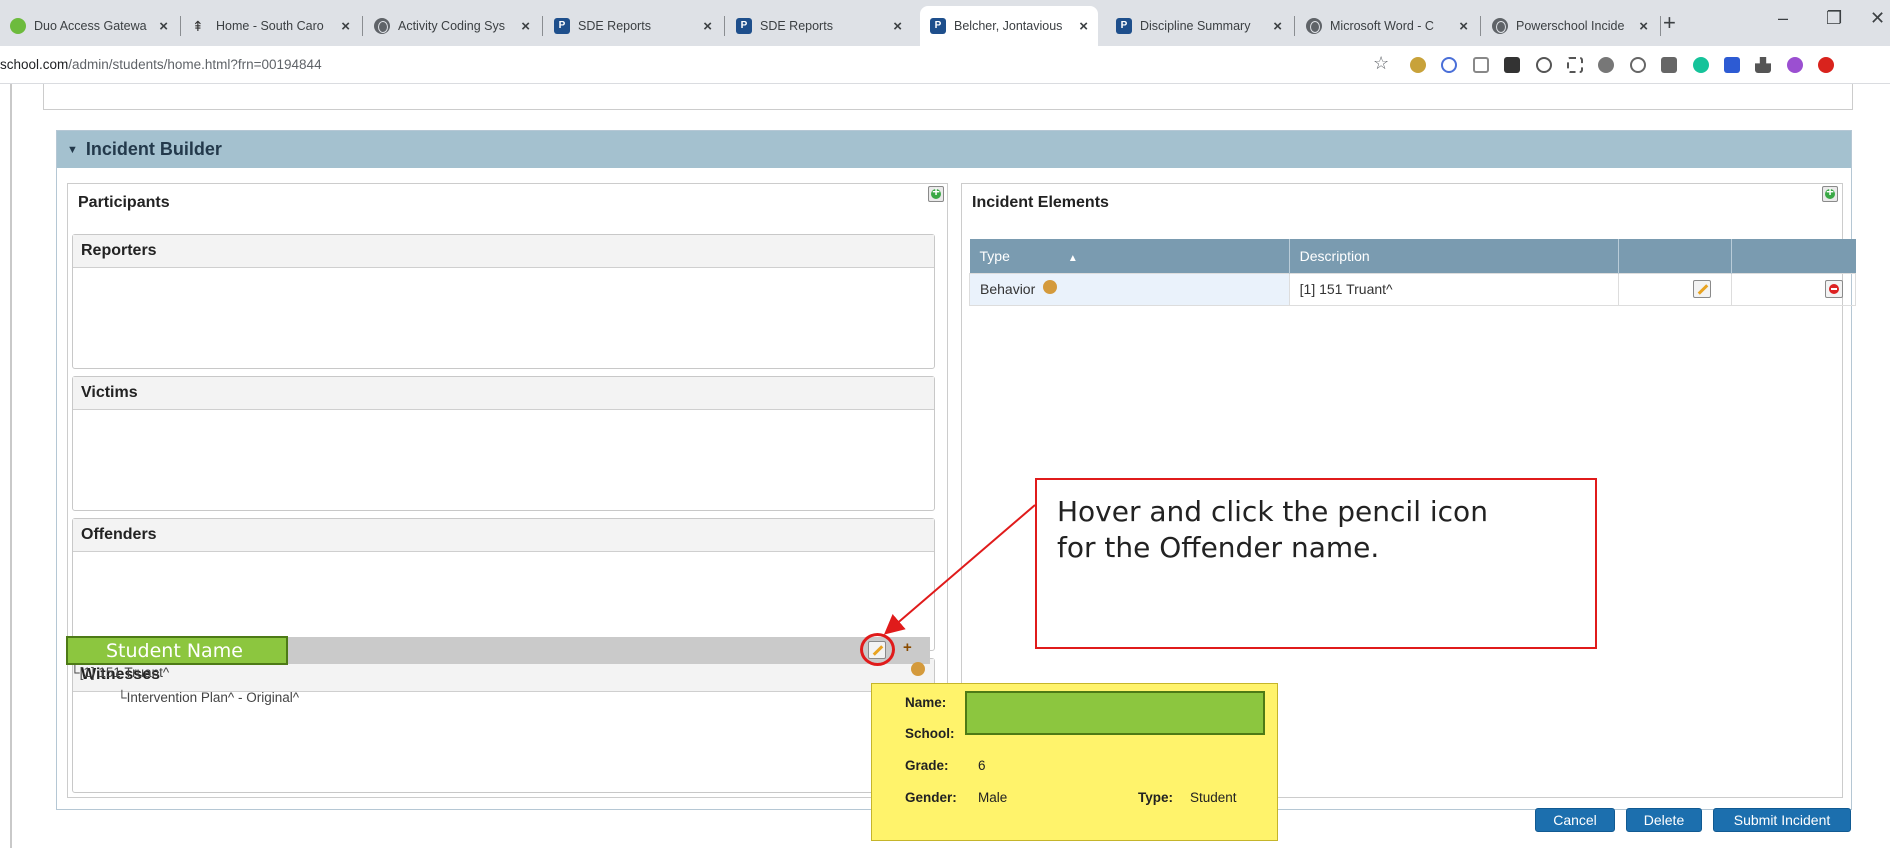 This screenshot has height=848, width=1890. I want to click on witnesses-section: Witnesses, so click(503, 725).